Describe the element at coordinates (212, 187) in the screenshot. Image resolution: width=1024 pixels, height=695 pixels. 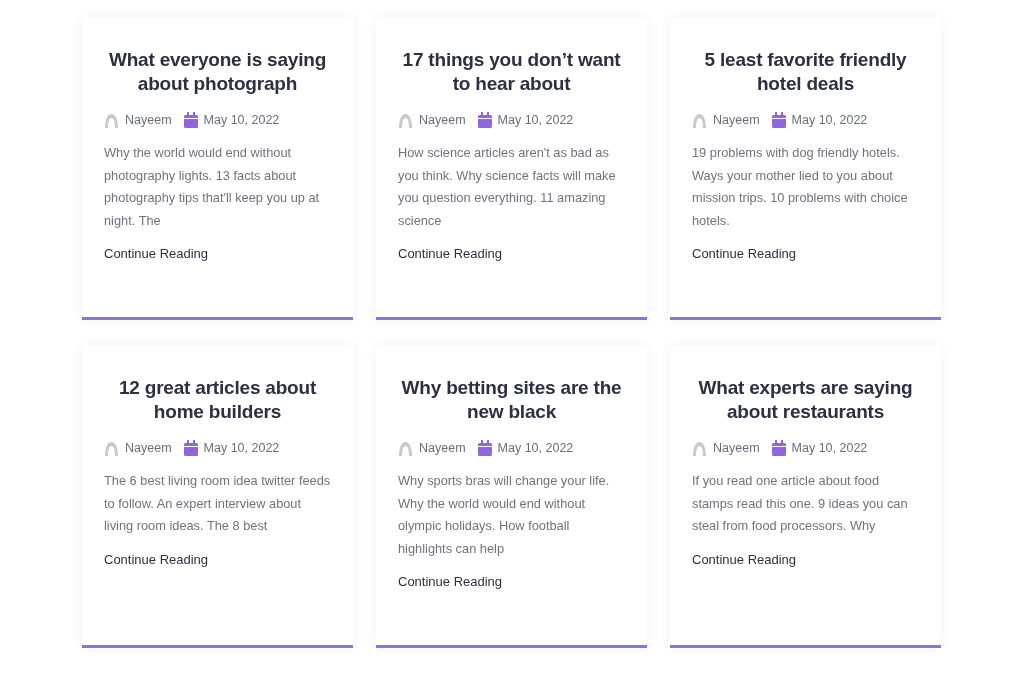
I see `post-excerpt: Why the world would end without photography lights. 13 facts about photography tips that'll keep you up at night. The` at that location.